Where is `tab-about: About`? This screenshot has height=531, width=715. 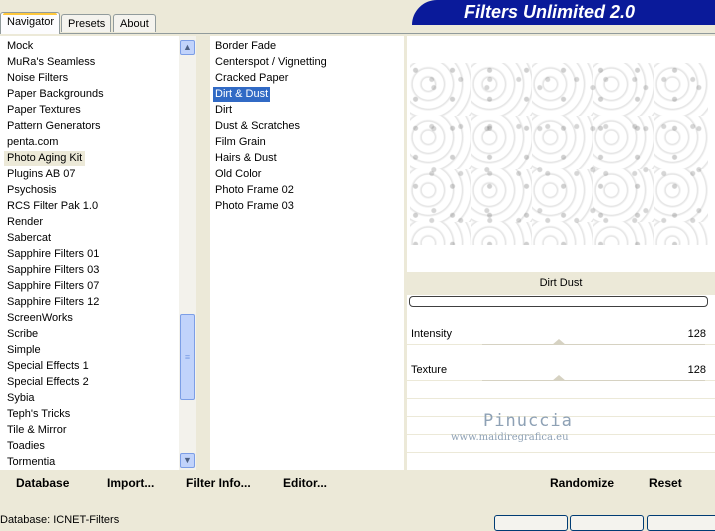
tab-about: About is located at coordinates (134, 23).